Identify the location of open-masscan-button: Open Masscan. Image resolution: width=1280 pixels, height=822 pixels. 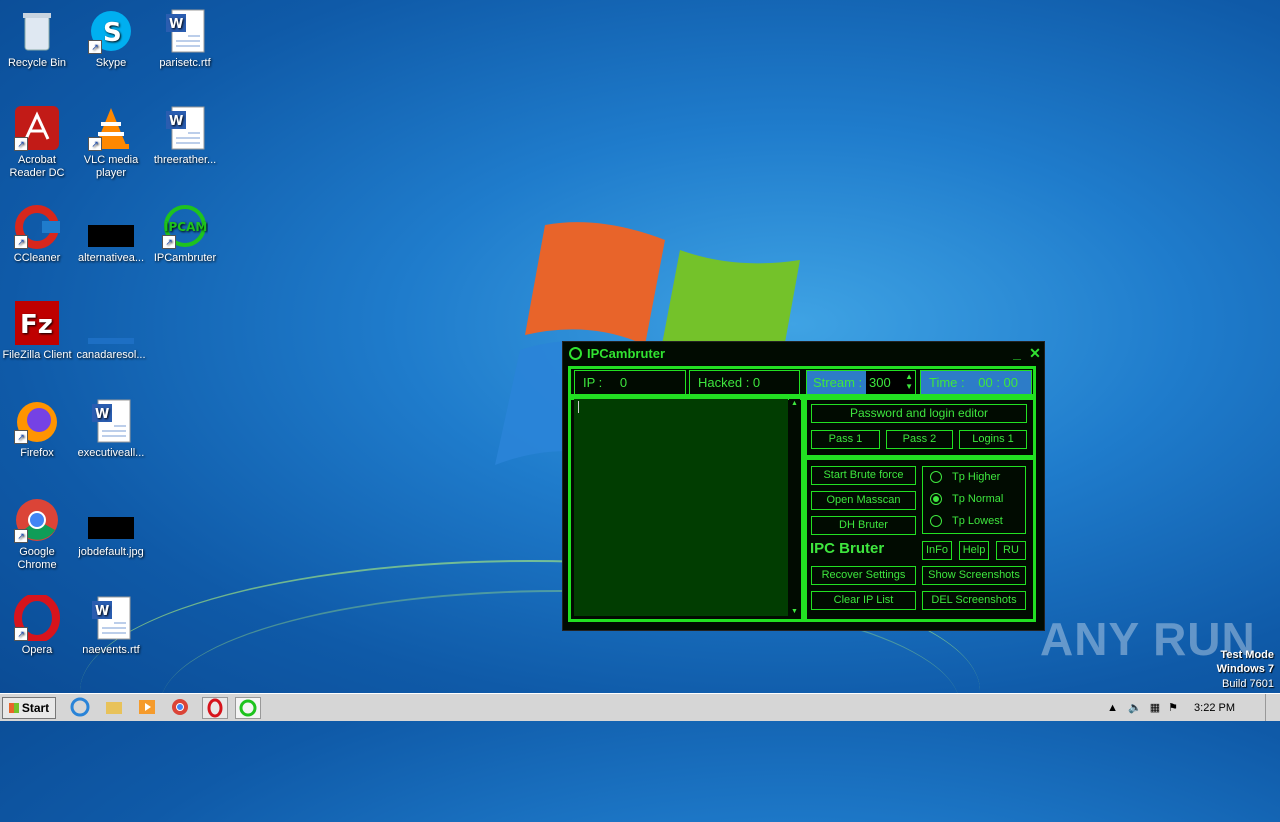
(863, 500).